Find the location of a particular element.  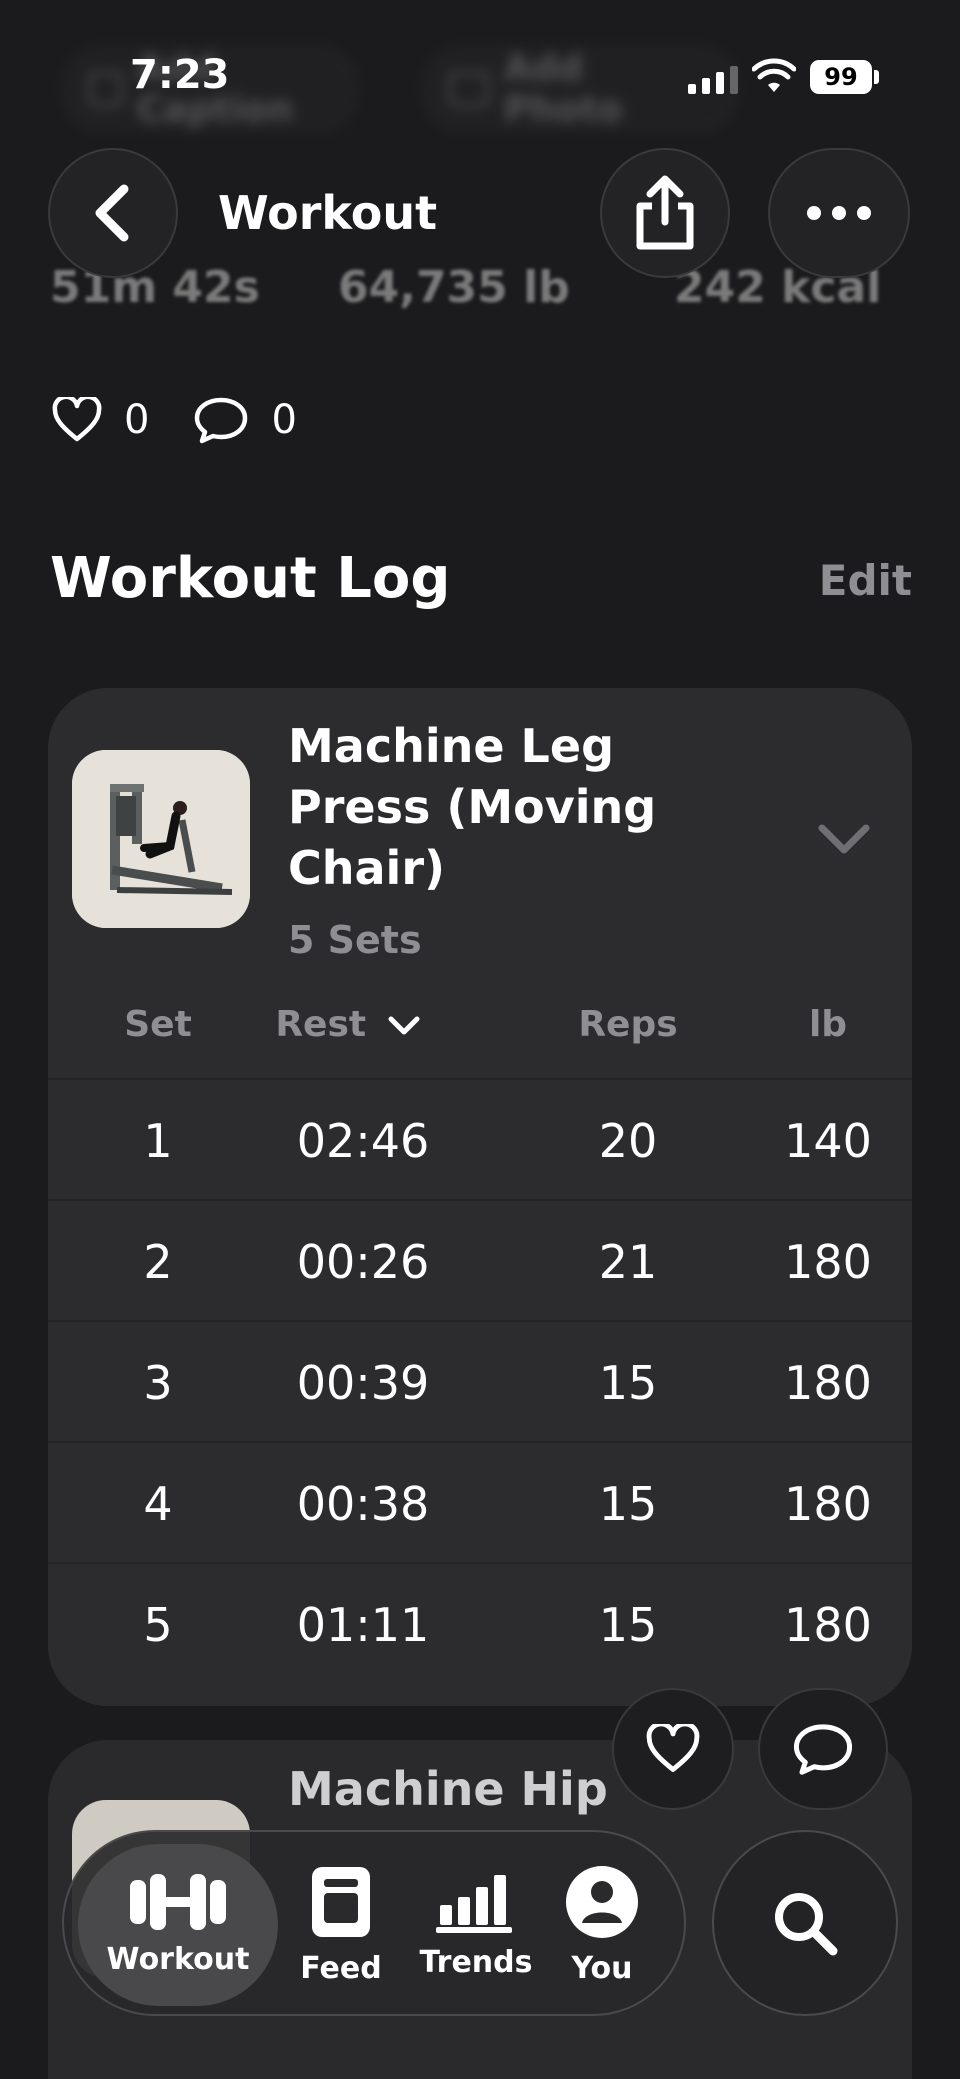

tab-trends-label: Trends is located at coordinates (476, 1962).